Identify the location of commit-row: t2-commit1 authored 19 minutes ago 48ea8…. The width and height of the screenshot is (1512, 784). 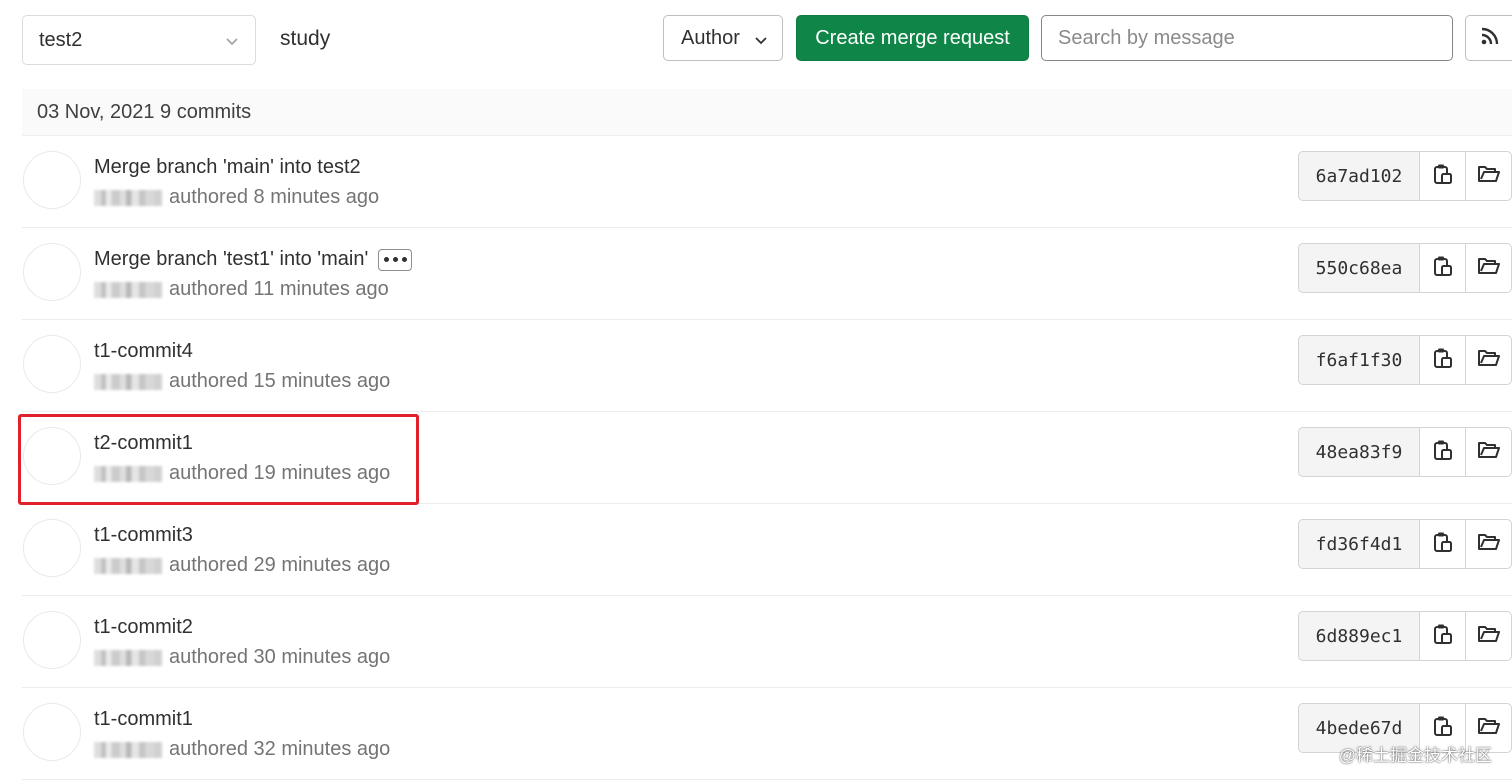
(767, 458).